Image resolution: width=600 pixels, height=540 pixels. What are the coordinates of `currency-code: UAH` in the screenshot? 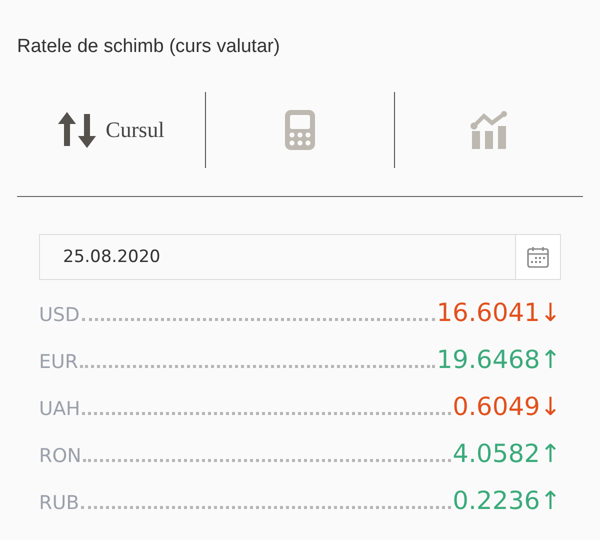 It's located at (59, 409).